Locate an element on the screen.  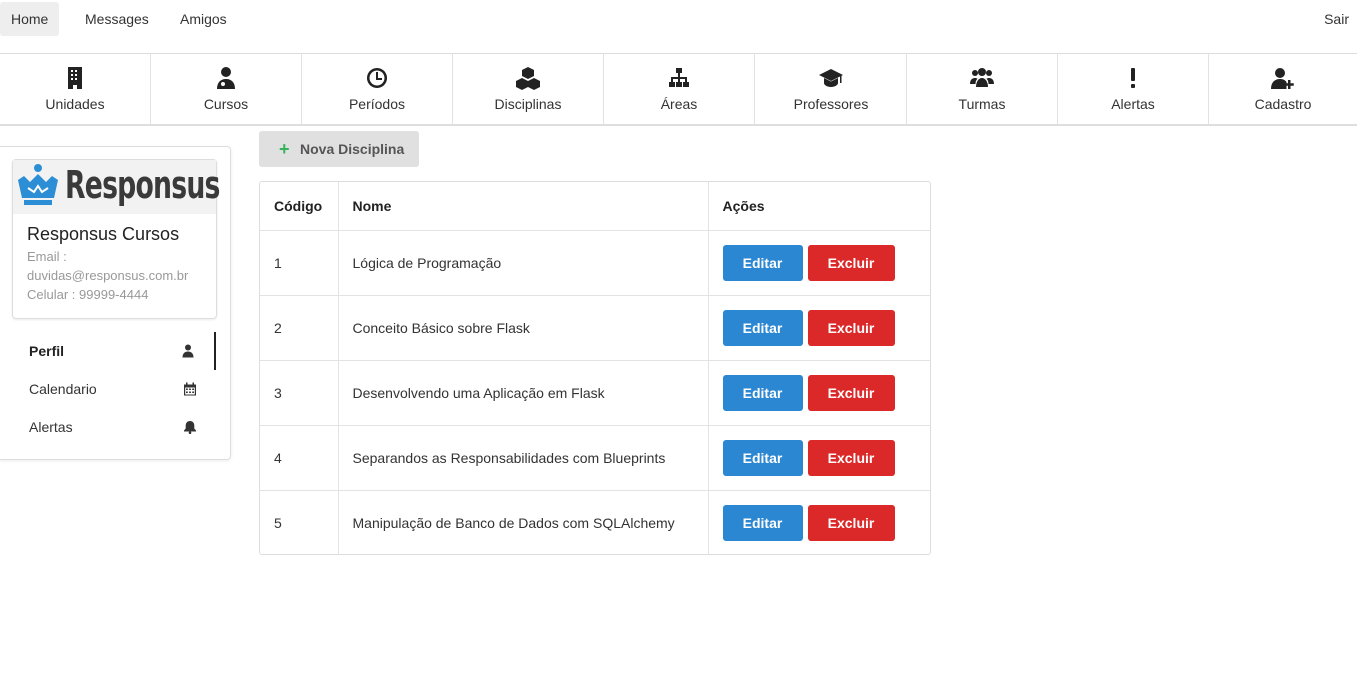
users-icon is located at coordinates (982, 77).